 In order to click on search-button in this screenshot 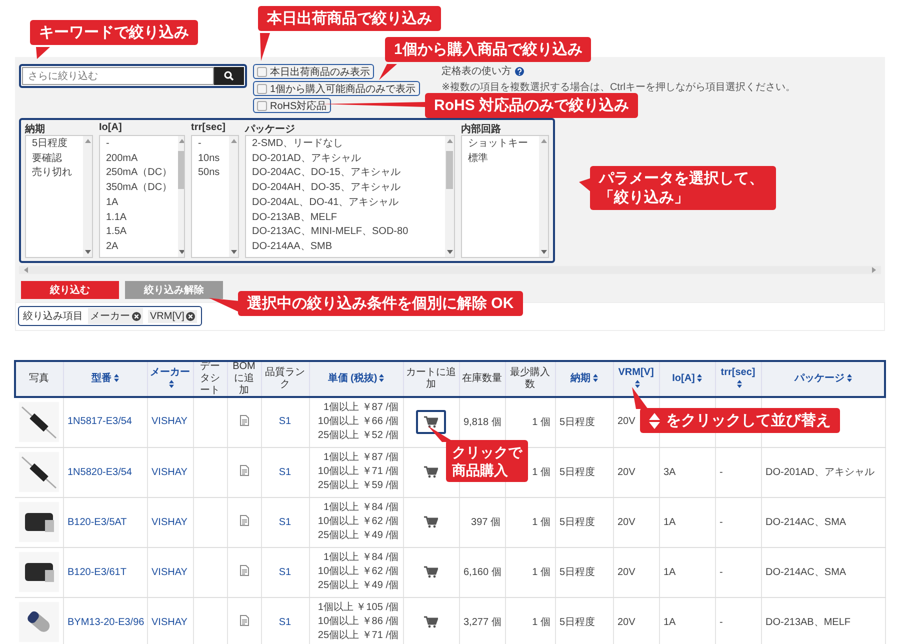, I will do `click(229, 76)`.